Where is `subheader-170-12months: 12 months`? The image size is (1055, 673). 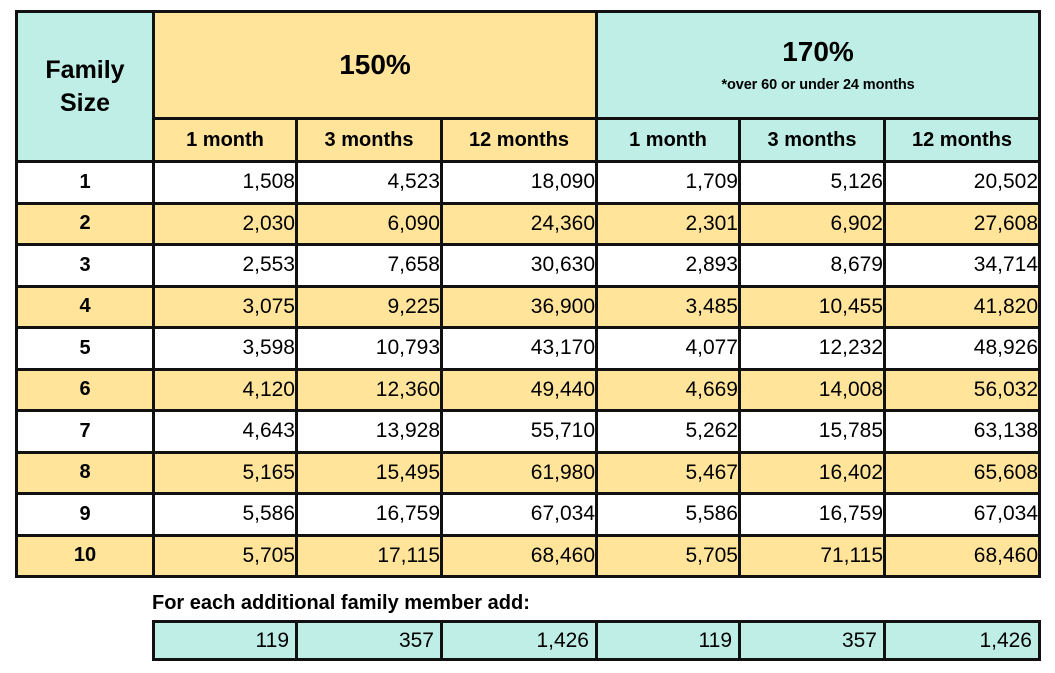 subheader-170-12months: 12 months is located at coordinates (962, 140).